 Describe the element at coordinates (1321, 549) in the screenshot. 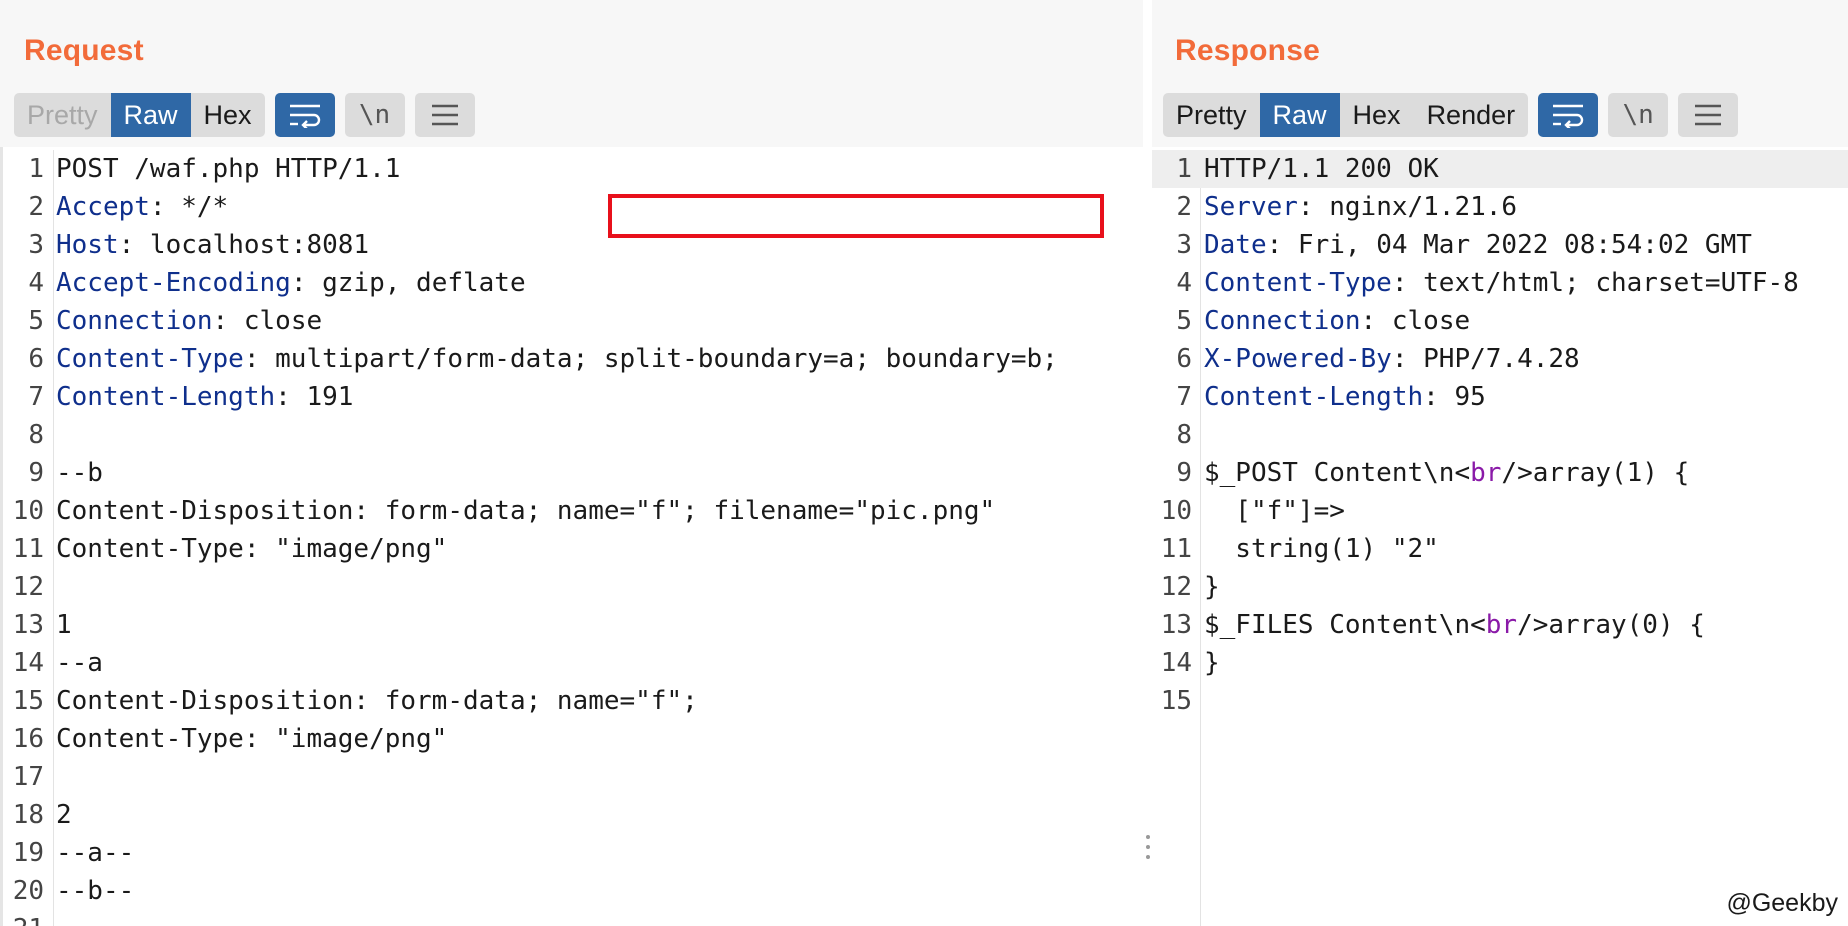

I see `line-content: string(1) "2"` at that location.